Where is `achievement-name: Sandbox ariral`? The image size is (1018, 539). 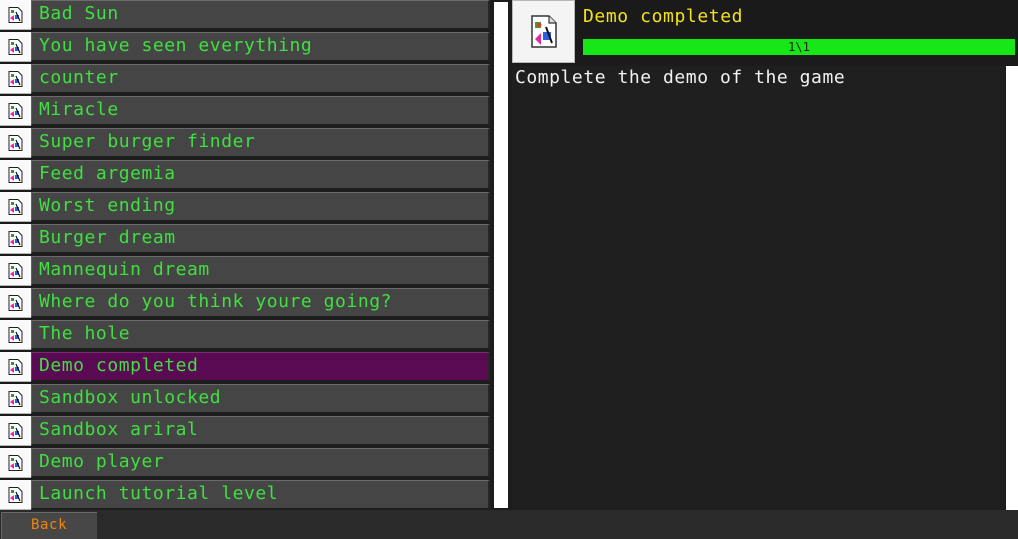 achievement-name: Sandbox ariral is located at coordinates (260, 431).